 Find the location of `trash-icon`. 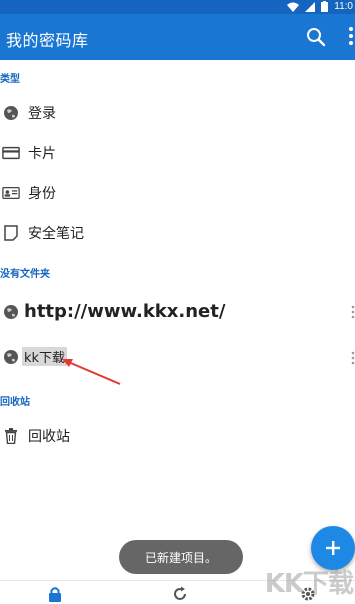

trash-icon is located at coordinates (11, 436).